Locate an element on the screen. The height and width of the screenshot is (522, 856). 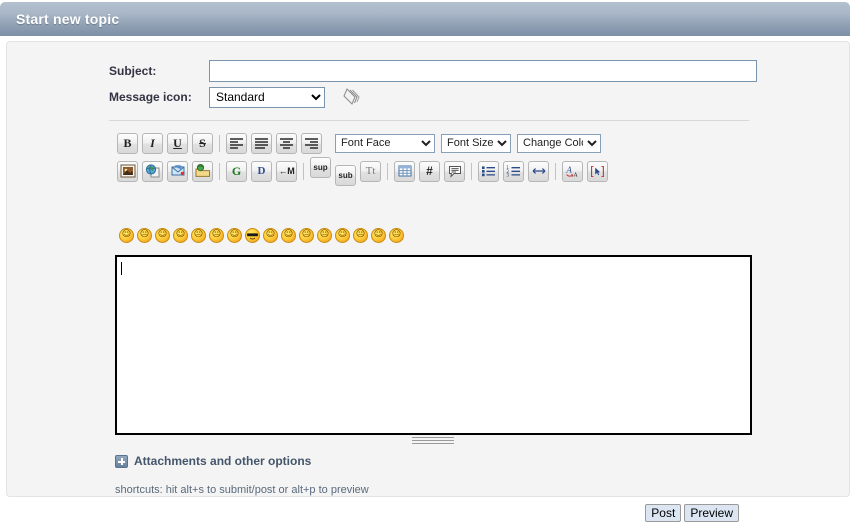
insert-quote-button is located at coordinates (454, 171).